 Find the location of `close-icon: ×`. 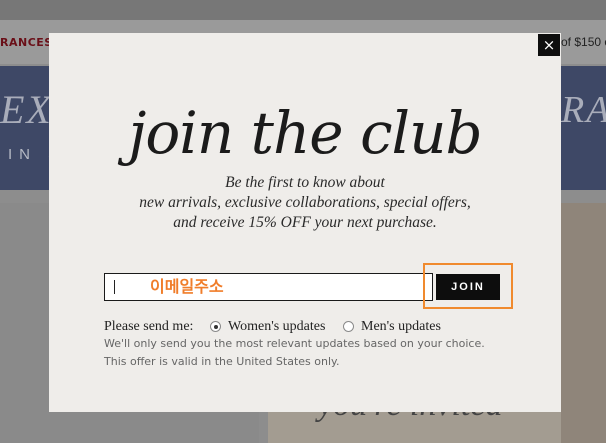

close-icon: × is located at coordinates (549, 45).